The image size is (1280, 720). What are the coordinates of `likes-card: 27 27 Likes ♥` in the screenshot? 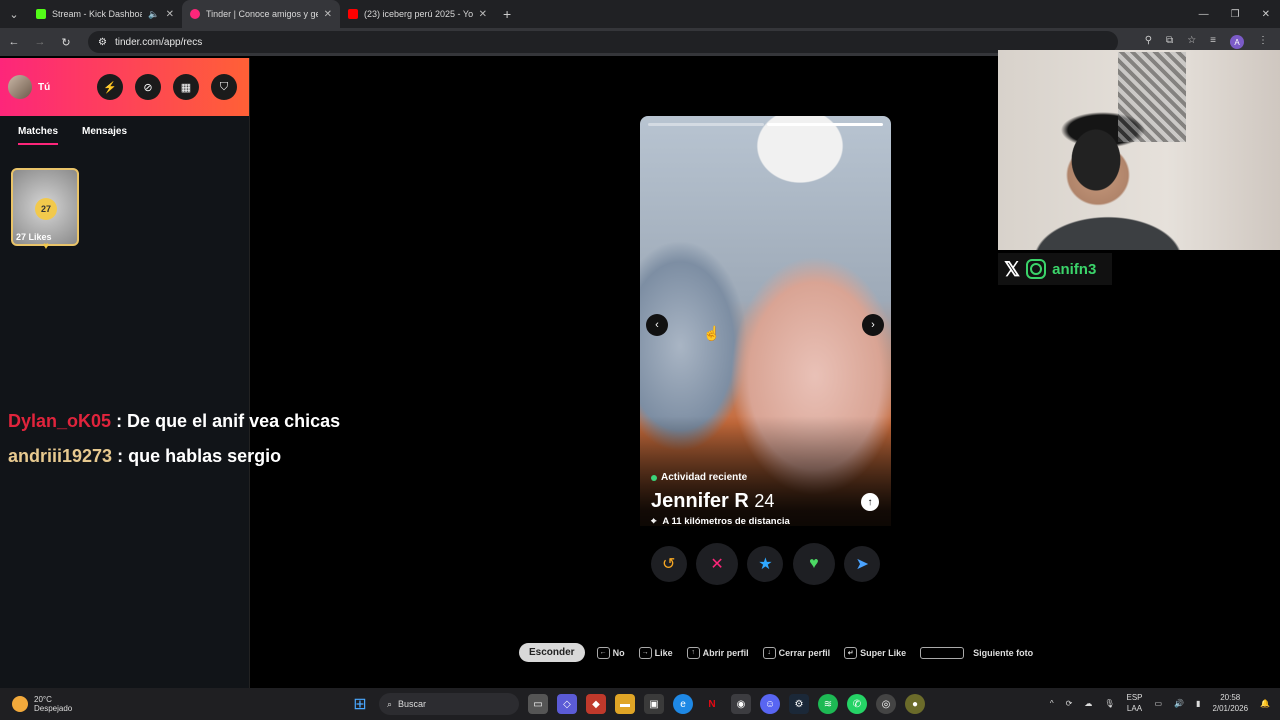 It's located at (45, 210).